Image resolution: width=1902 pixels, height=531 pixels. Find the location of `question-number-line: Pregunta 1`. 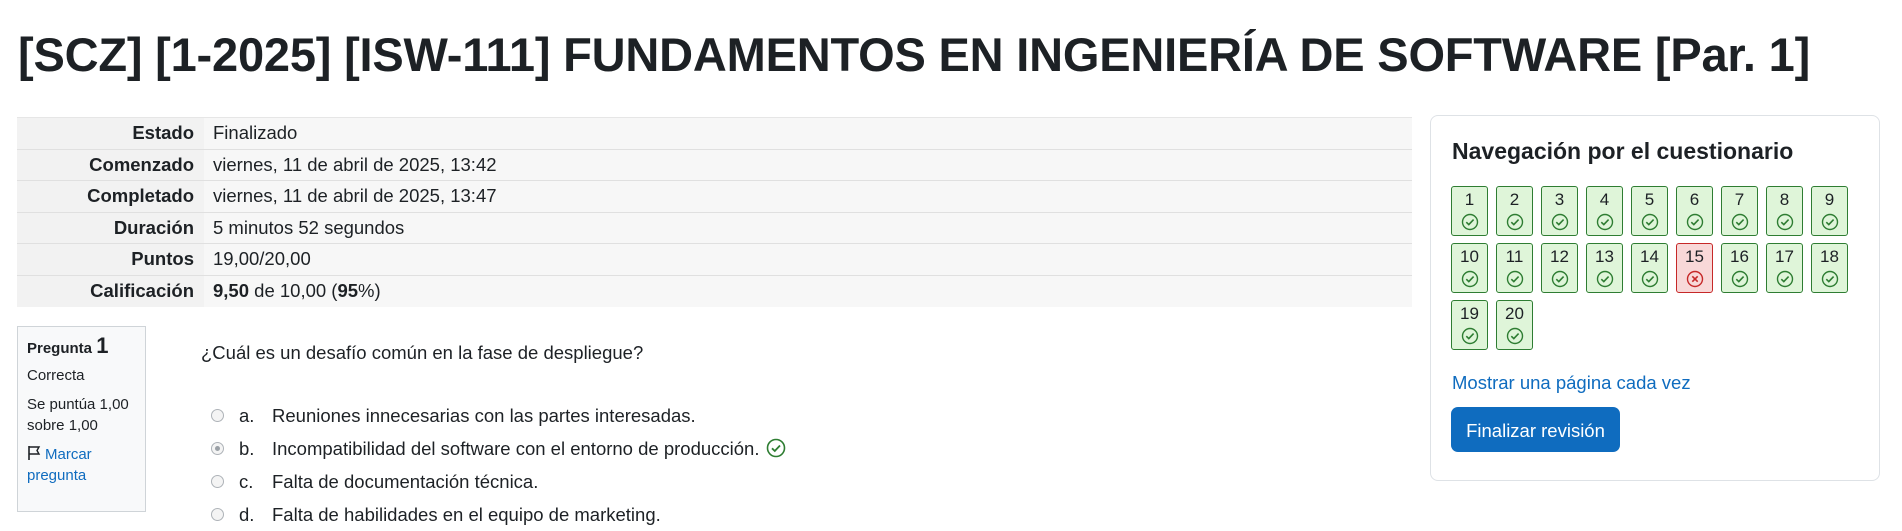

question-number-line: Pregunta 1 is located at coordinates (81, 347).